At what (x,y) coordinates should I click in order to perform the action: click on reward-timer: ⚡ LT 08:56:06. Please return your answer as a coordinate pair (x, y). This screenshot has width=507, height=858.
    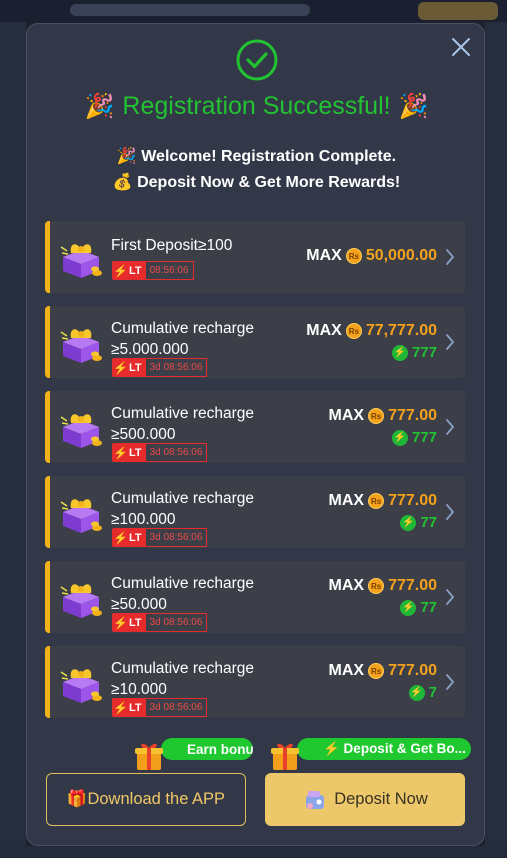
    Looking at the image, I should click on (153, 270).